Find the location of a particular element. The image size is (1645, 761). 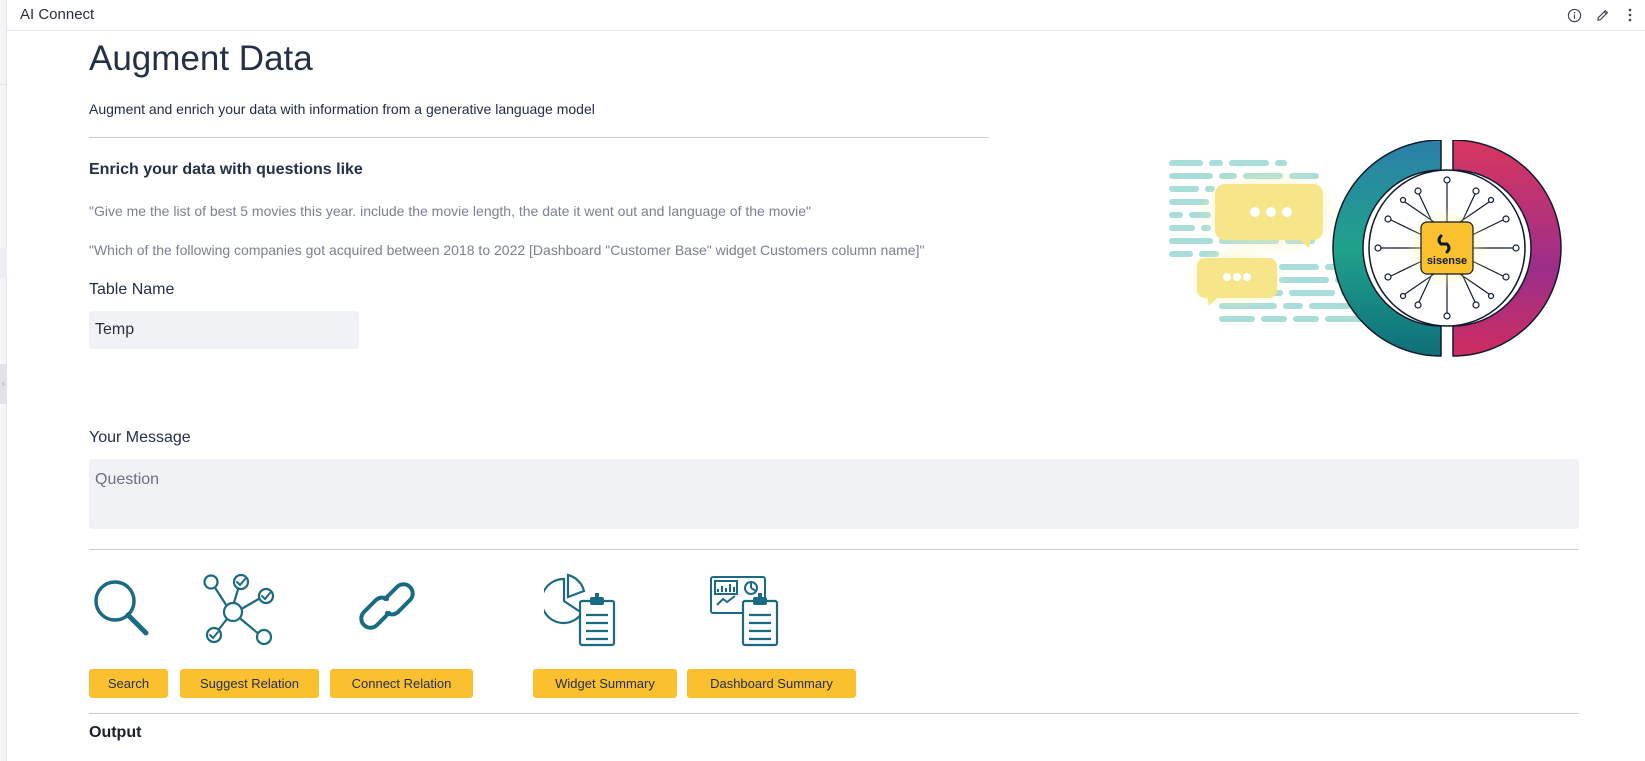

connect-relation-button: Connect Relation is located at coordinates (401, 683).